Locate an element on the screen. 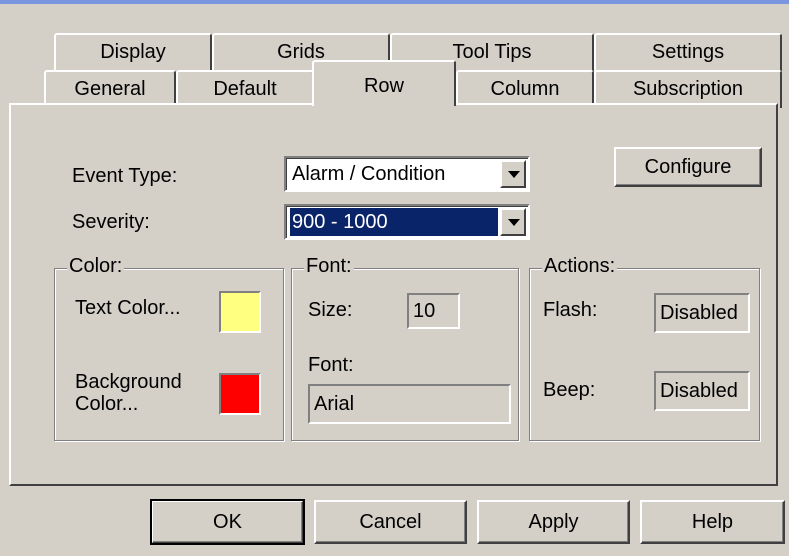 The width and height of the screenshot is (789, 556). severity-value: 900 - 1000 is located at coordinates (394, 222).